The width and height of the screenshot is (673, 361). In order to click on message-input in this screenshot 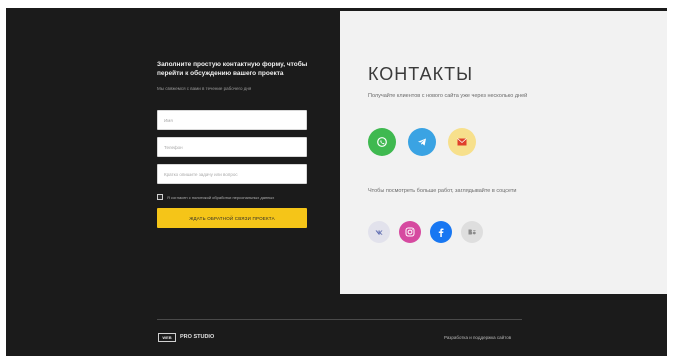, I will do `click(232, 174)`.